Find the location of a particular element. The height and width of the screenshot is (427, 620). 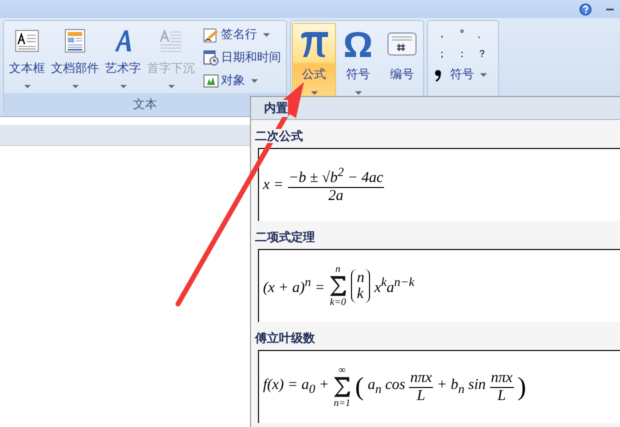

help-icon is located at coordinates (585, 9).